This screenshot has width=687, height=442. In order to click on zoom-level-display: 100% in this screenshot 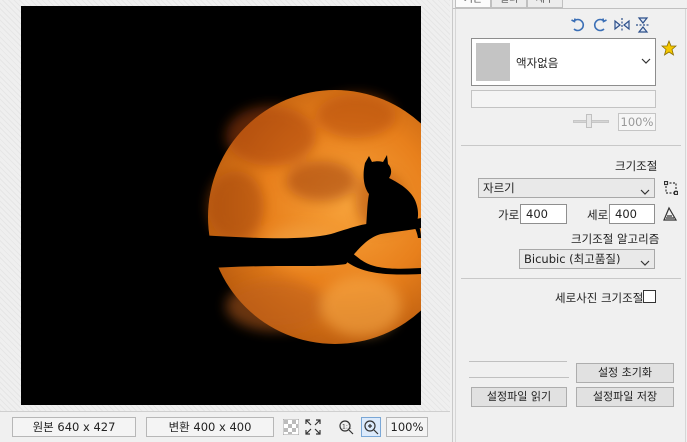, I will do `click(407, 427)`.